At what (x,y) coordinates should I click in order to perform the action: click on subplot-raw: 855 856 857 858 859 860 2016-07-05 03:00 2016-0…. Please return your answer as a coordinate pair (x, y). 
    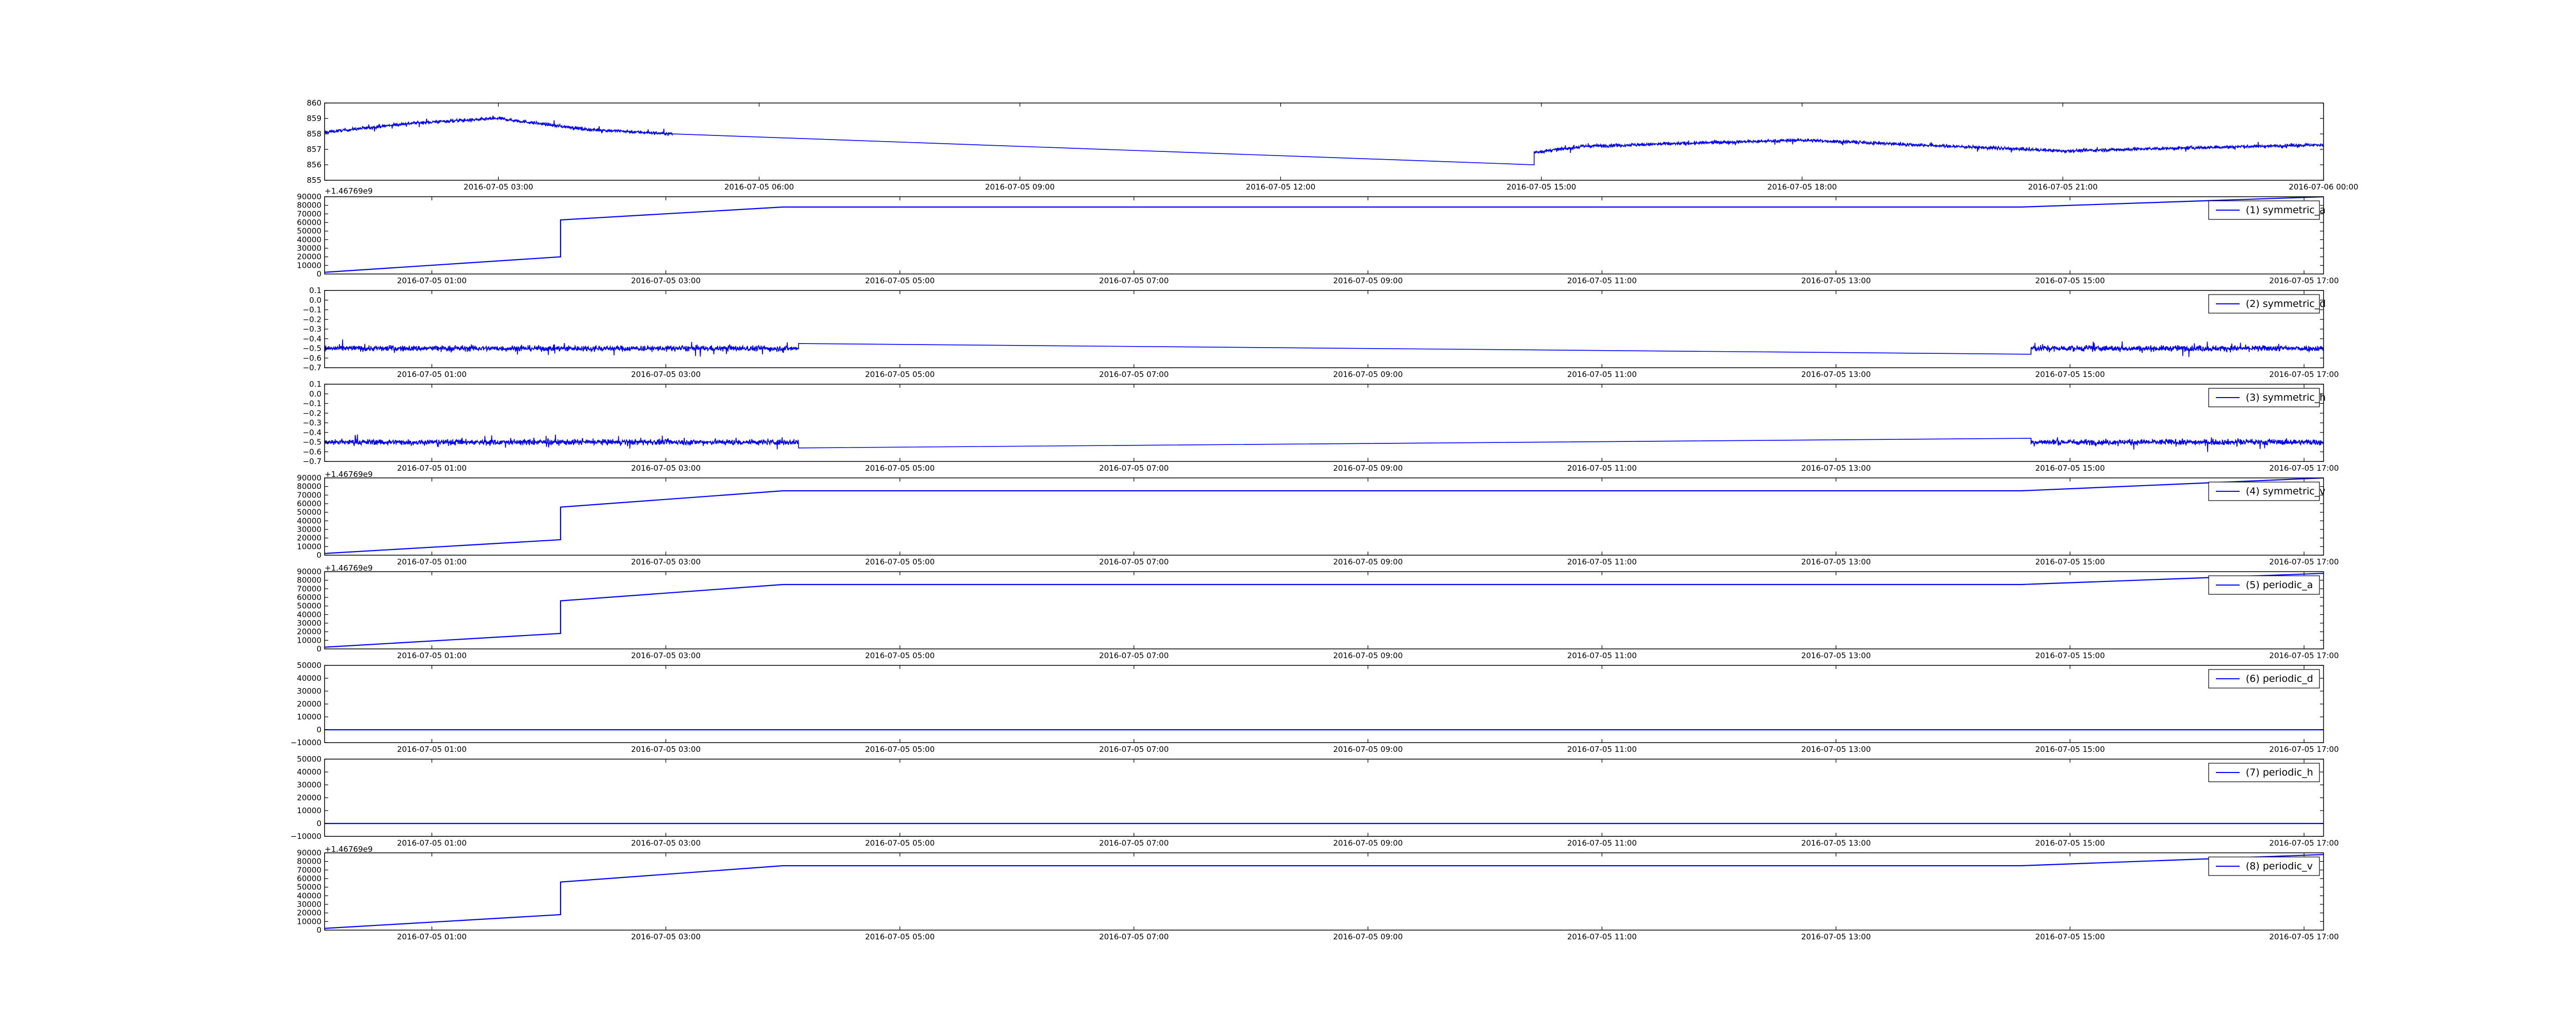
    Looking at the image, I should click on (1332, 147).